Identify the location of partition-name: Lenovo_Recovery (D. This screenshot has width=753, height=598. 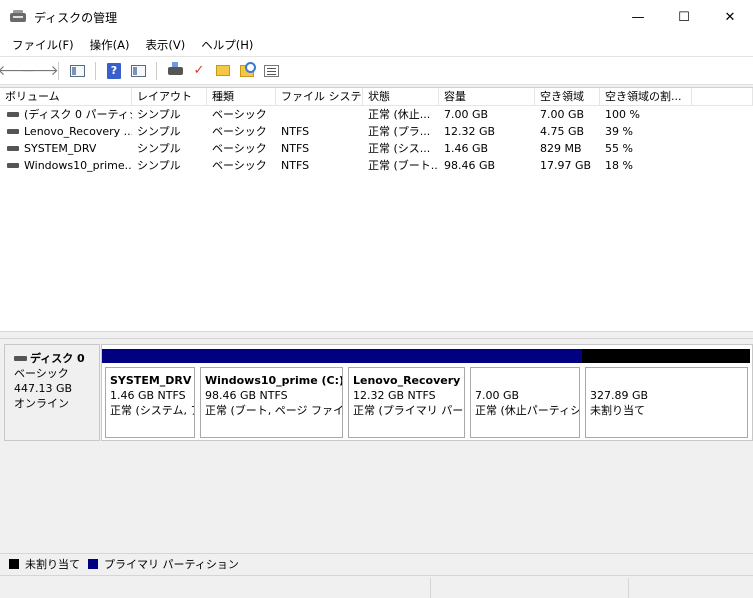
(408, 380).